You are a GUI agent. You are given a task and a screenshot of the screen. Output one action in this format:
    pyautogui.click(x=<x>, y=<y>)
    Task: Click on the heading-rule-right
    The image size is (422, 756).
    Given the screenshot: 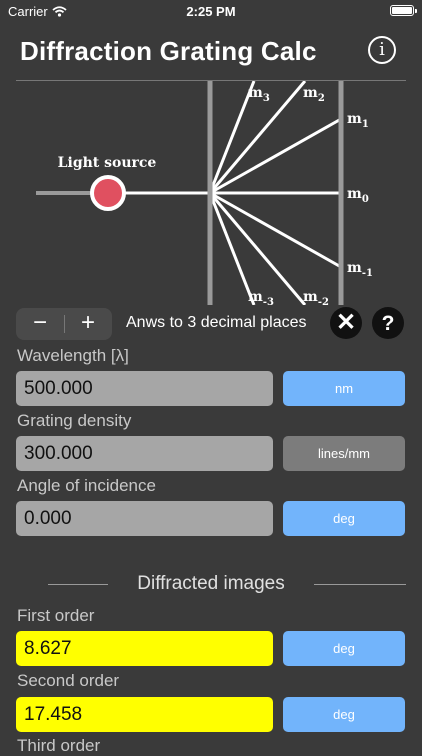 What is the action you would take?
    pyautogui.click(x=360, y=584)
    